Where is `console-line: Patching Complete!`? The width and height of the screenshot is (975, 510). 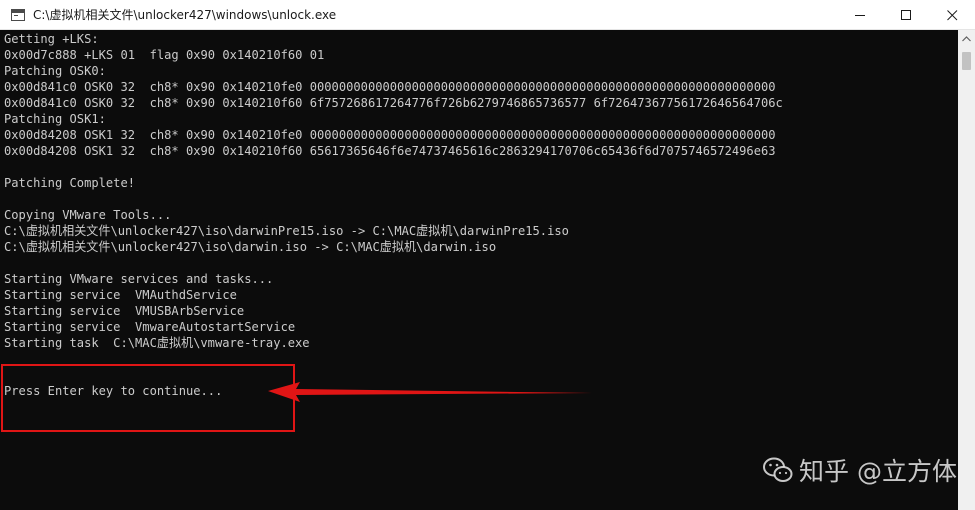
console-line: Patching Complete! is located at coordinates (70, 182).